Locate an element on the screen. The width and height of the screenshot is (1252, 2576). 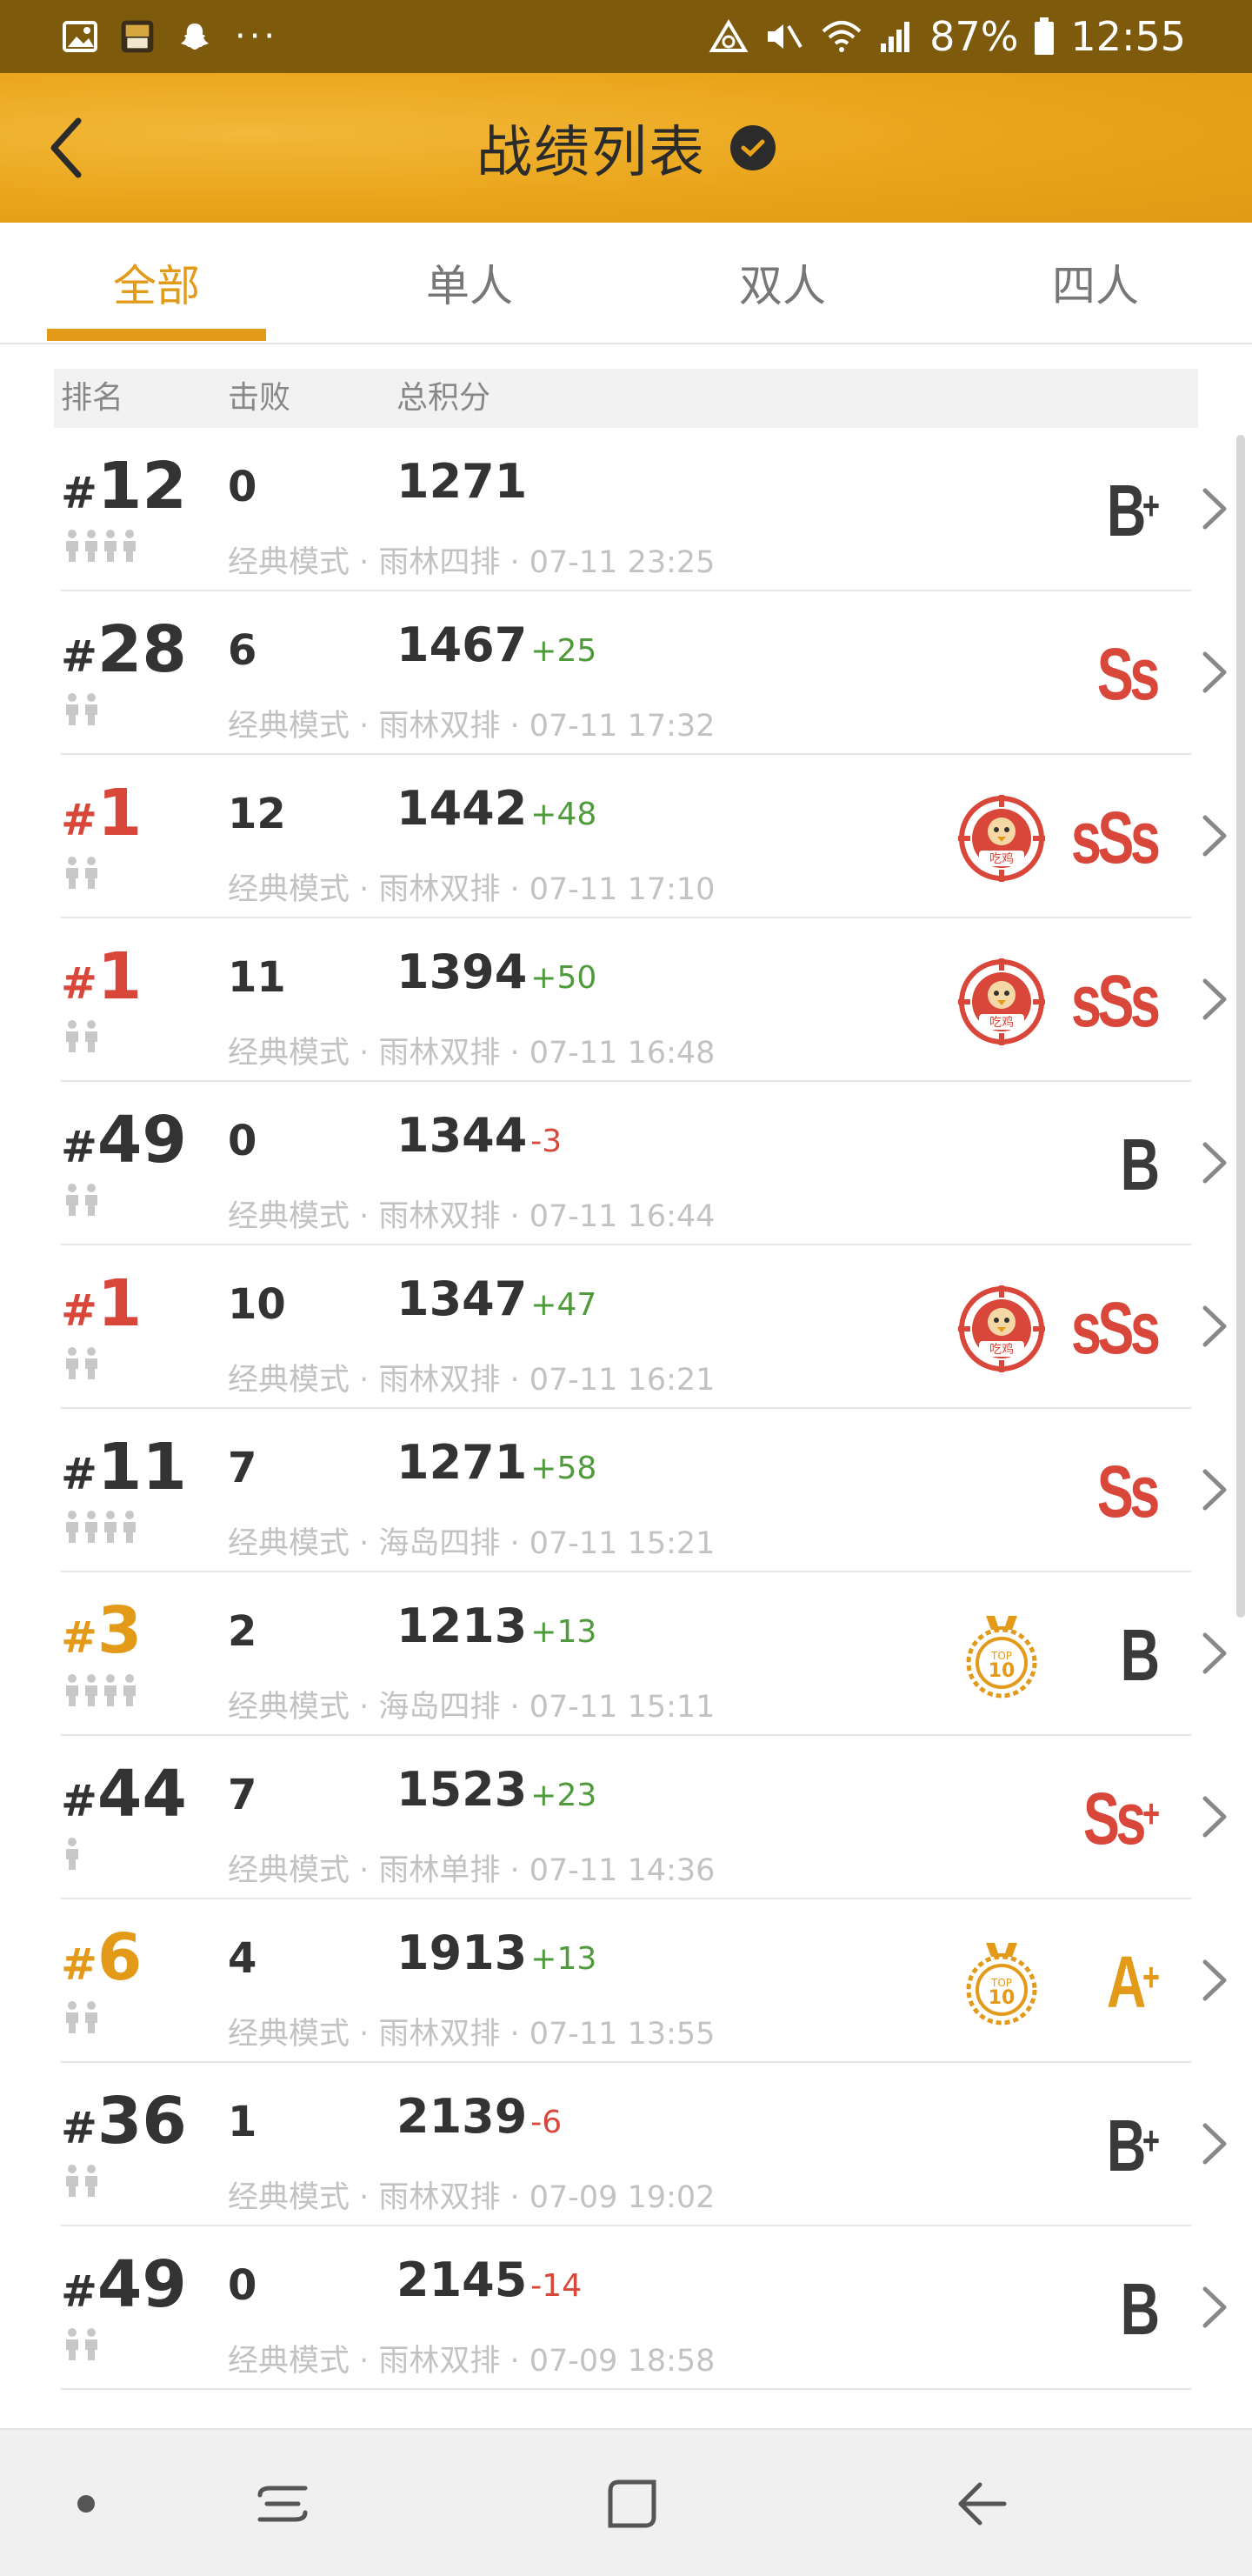
dot-icon is located at coordinates (86, 2504).